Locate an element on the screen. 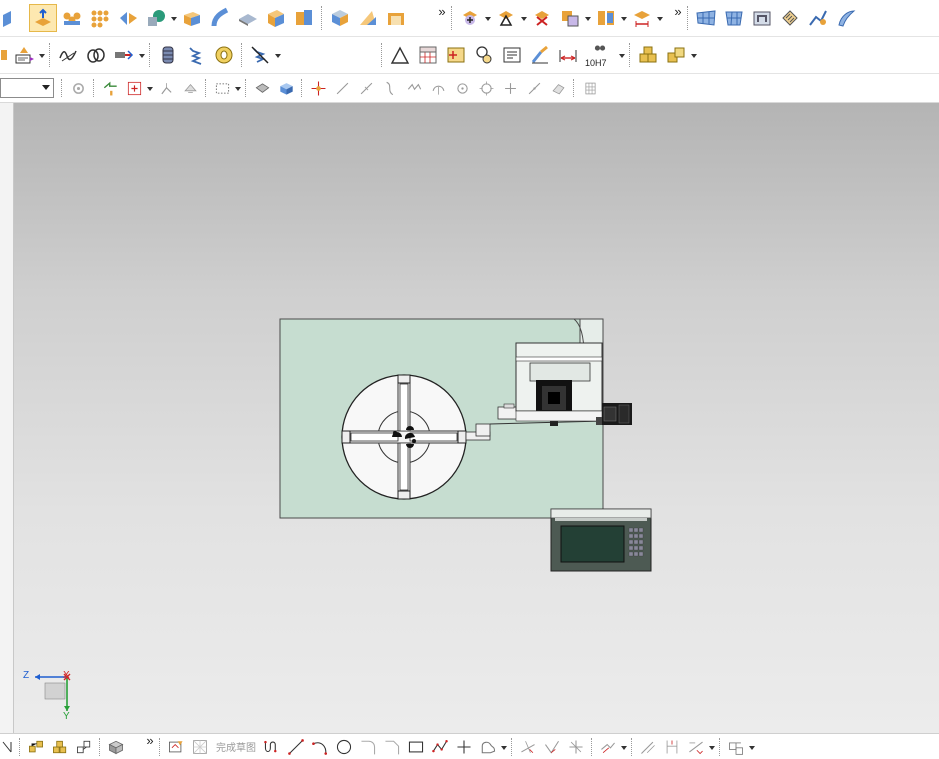 The height and width of the screenshot is (759, 939). split-body-icon is located at coordinates (606, 18).